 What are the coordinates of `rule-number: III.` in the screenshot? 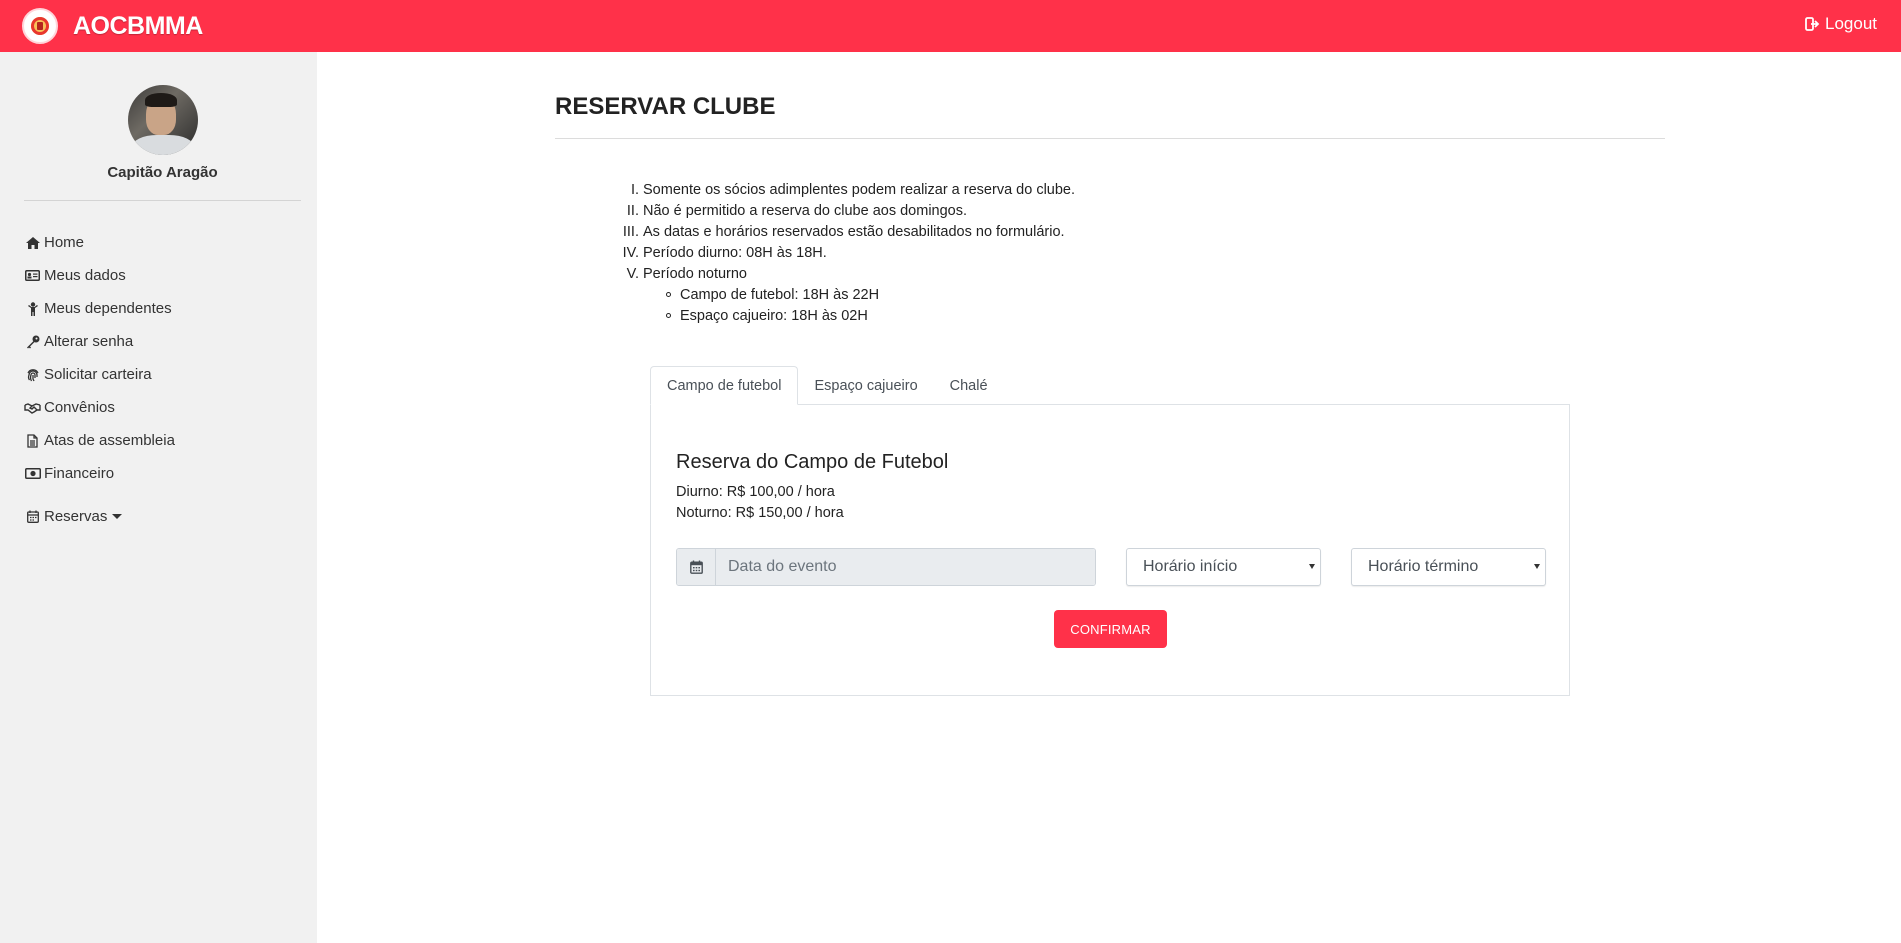 It's located at (630, 231).